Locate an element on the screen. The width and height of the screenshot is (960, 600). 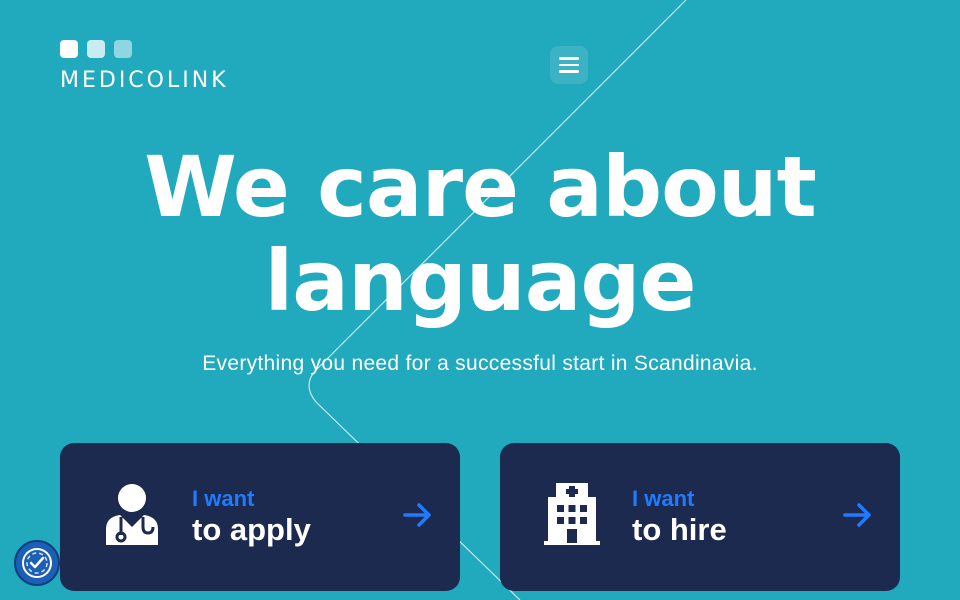
hamburger-menu-icon is located at coordinates (569, 65).